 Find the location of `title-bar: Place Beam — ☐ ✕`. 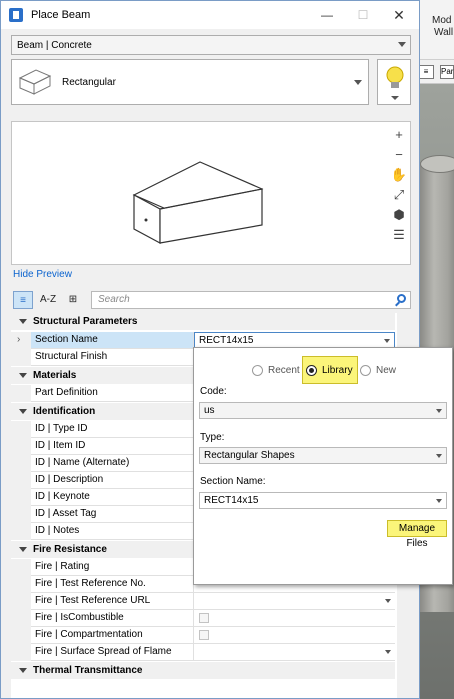

title-bar: Place Beam — ☐ ✕ is located at coordinates (210, 15).